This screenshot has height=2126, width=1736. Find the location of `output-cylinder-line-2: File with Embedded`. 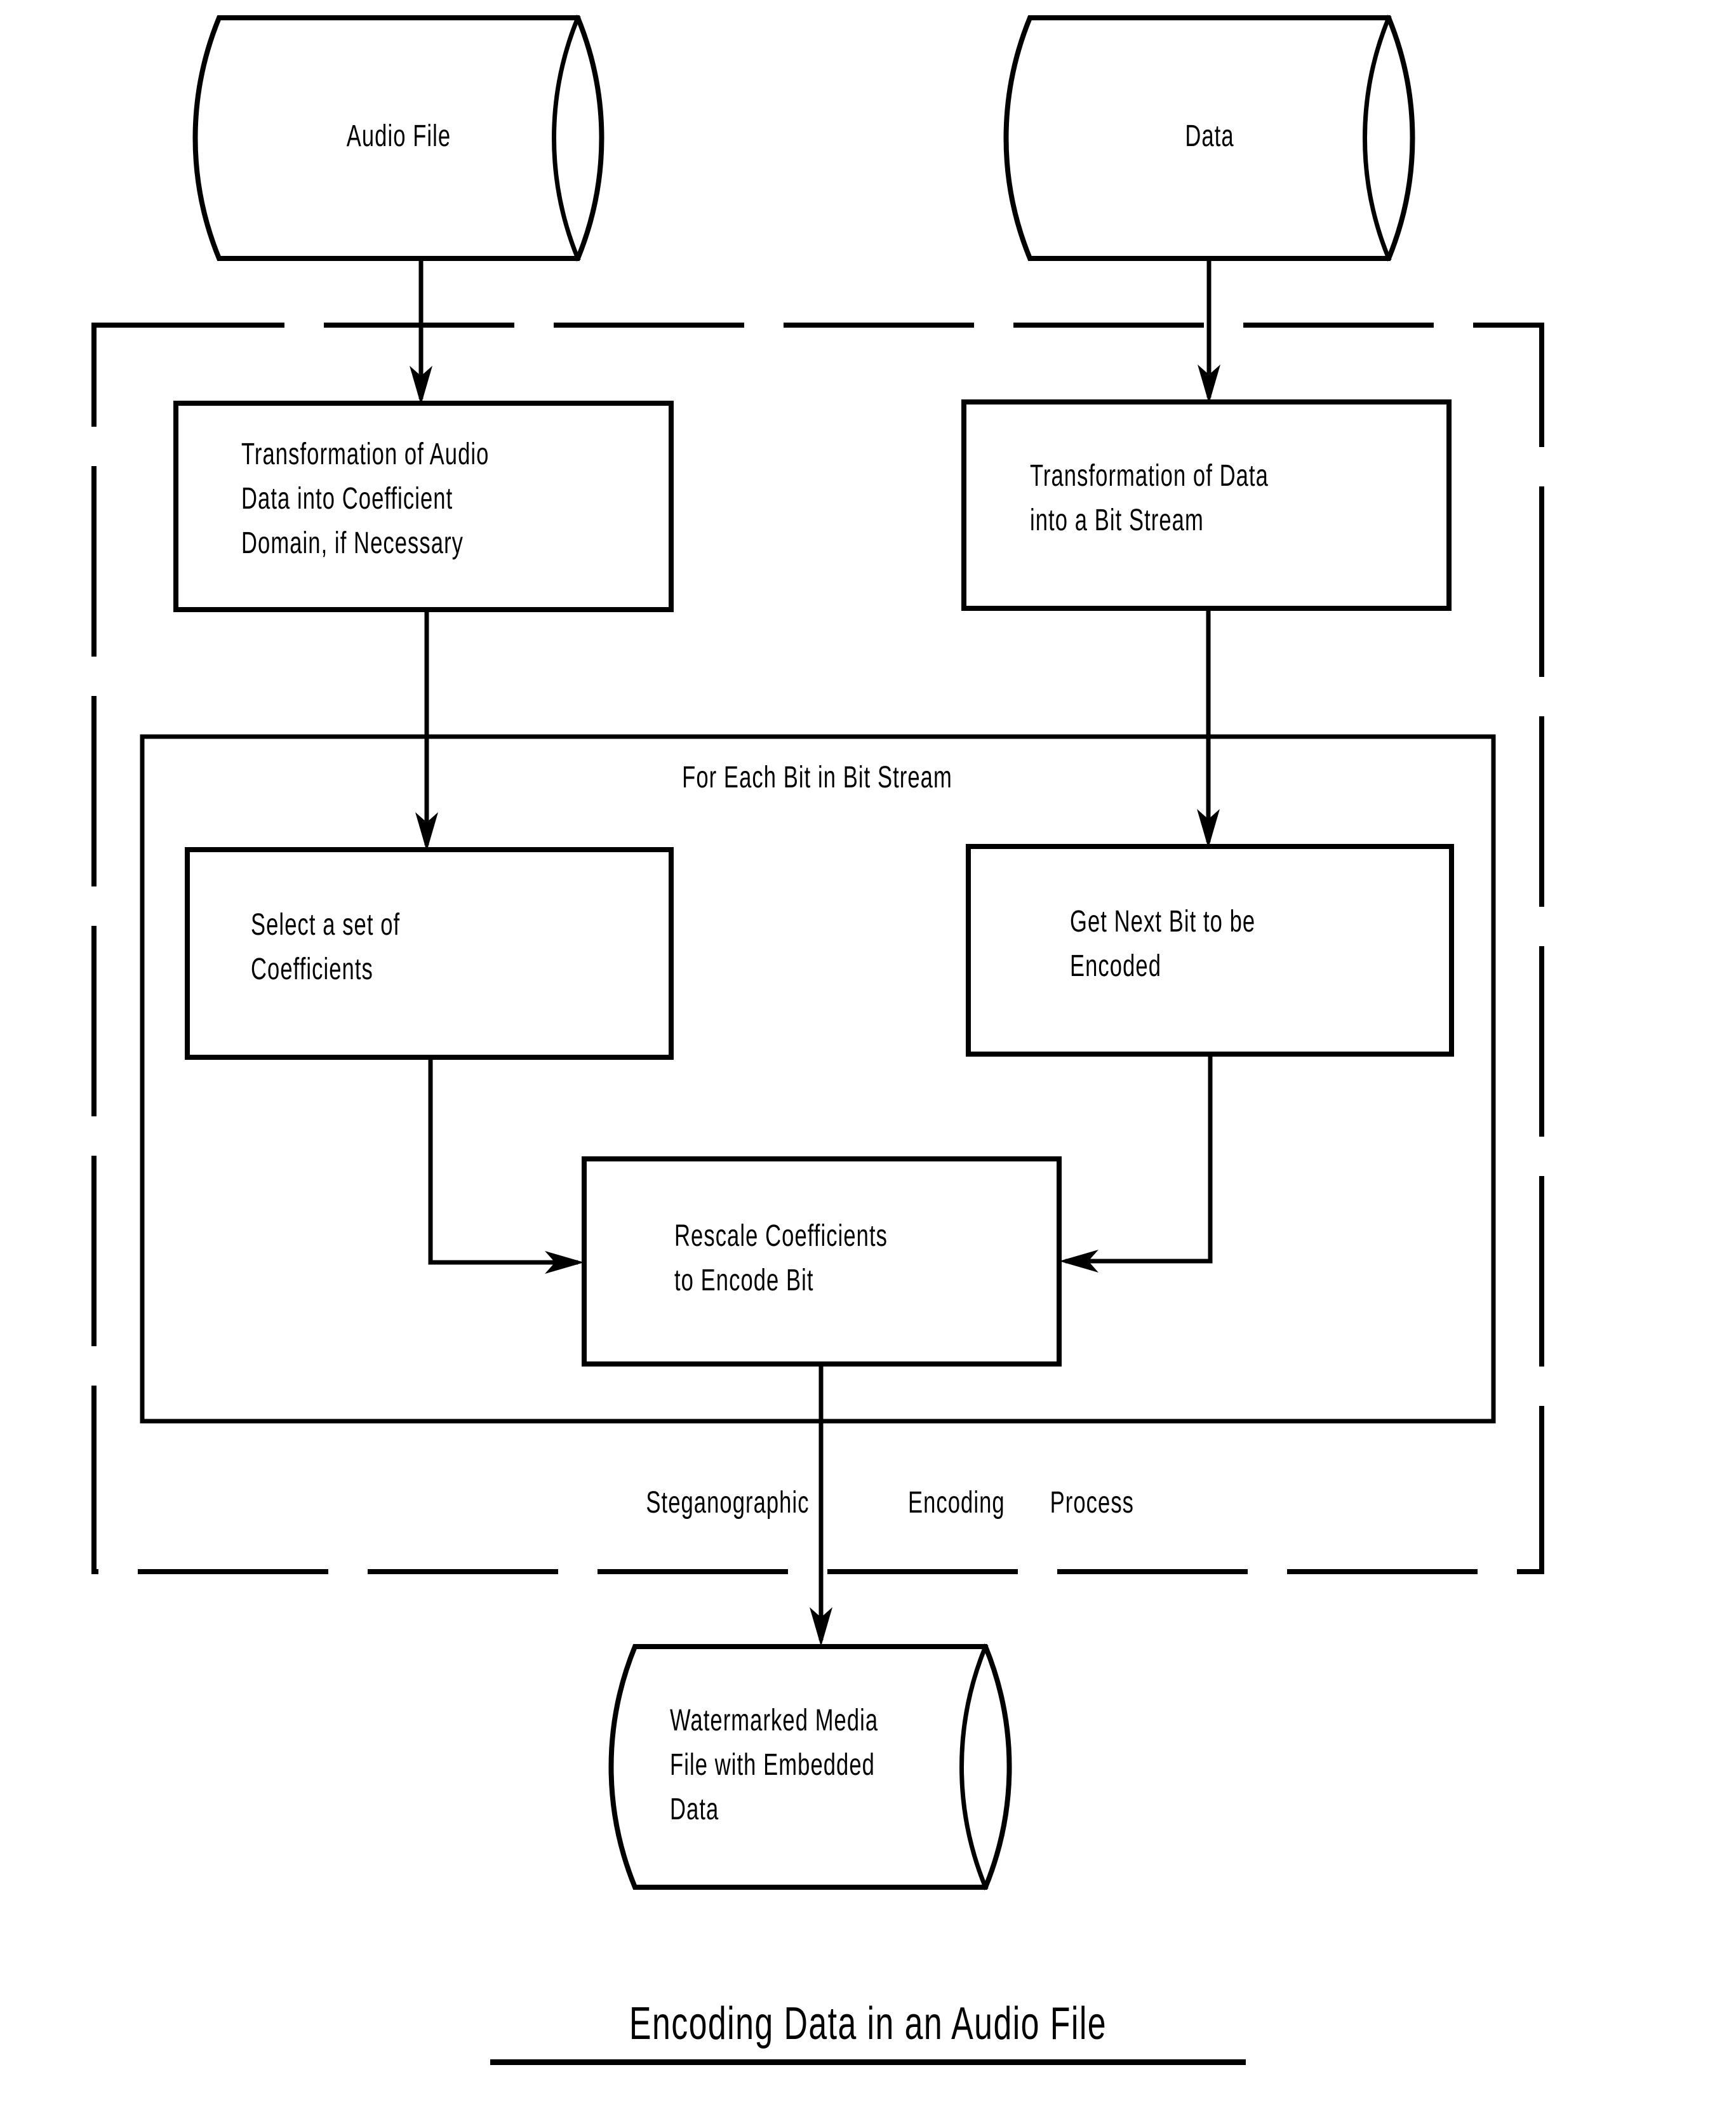

output-cylinder-line-2: File with Embedded is located at coordinates (772, 1765).